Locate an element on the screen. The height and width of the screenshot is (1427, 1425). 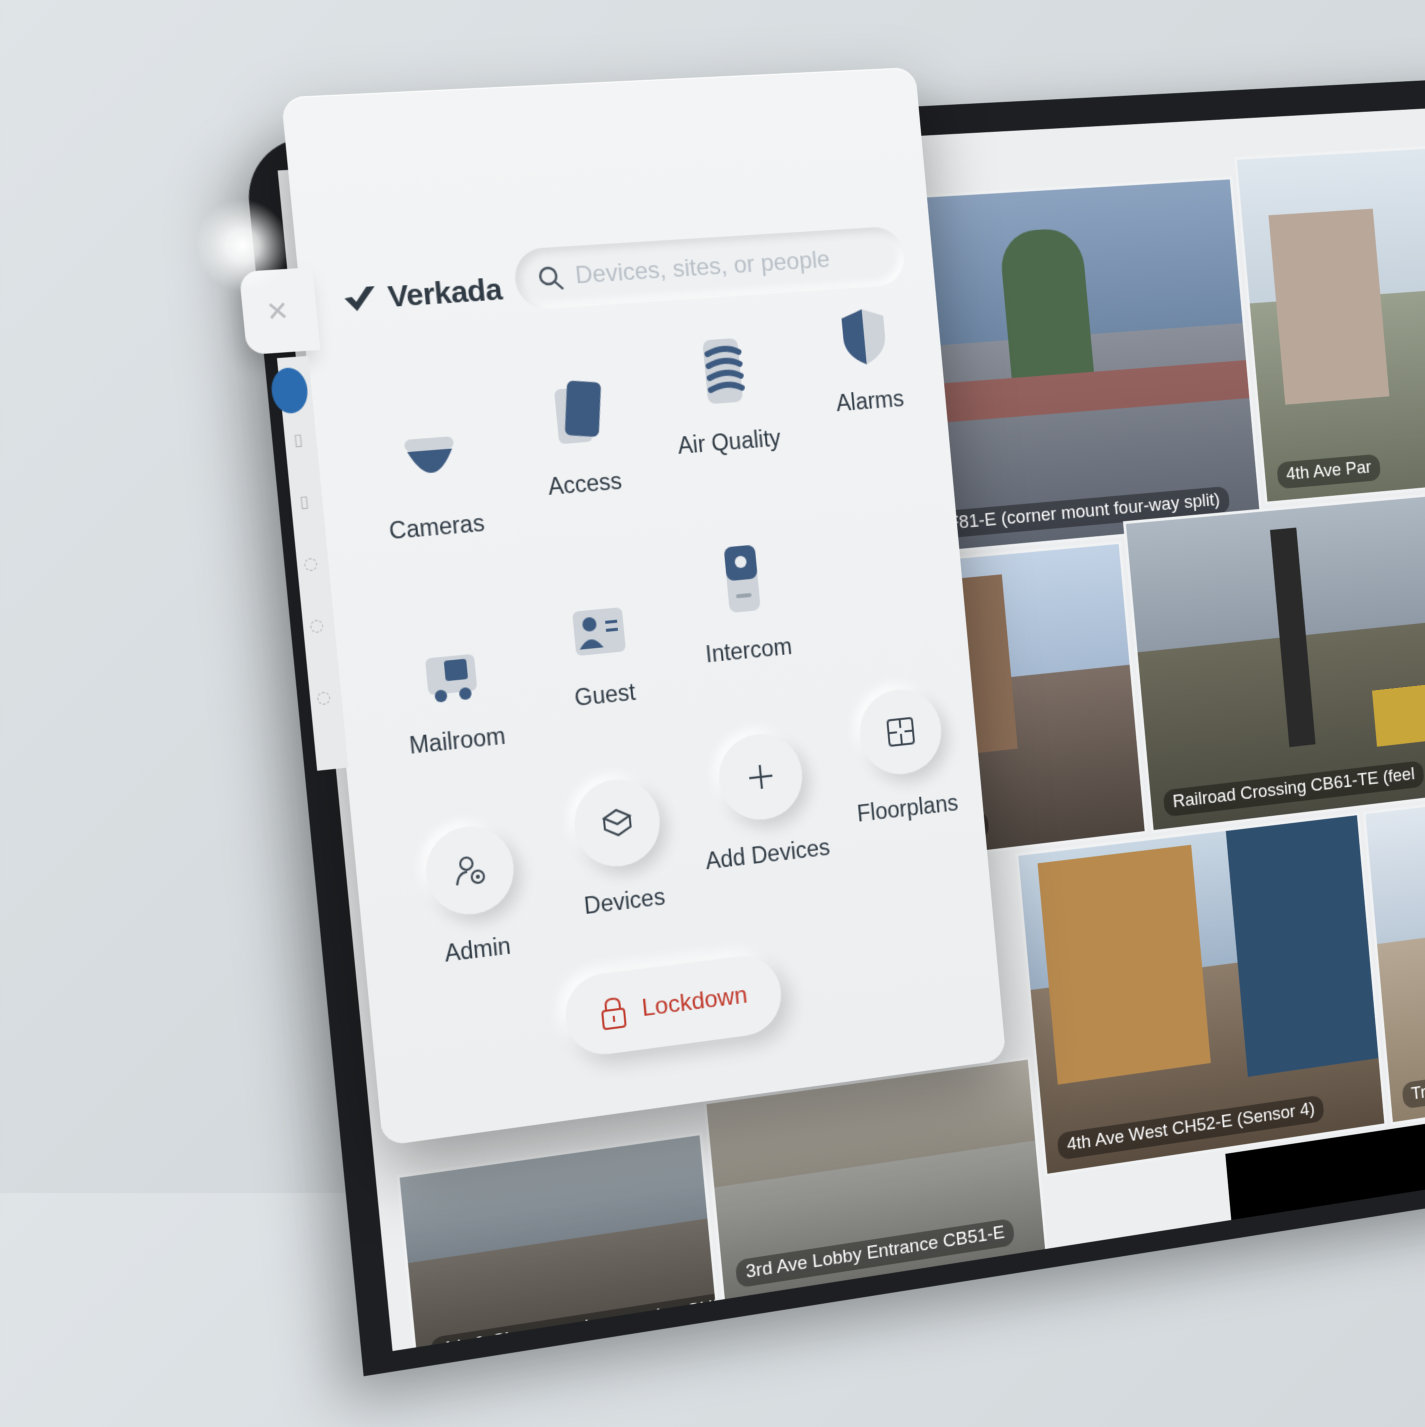
plus-icon is located at coordinates (761, 776).